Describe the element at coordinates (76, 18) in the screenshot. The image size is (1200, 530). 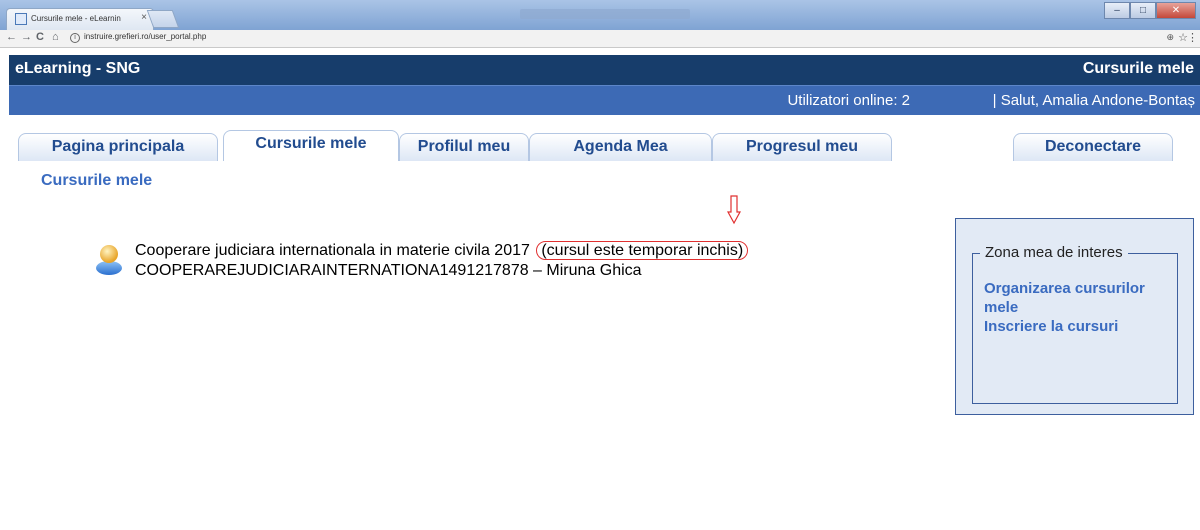
I see `tab-title: Cursurile mele - eLearnin` at that location.